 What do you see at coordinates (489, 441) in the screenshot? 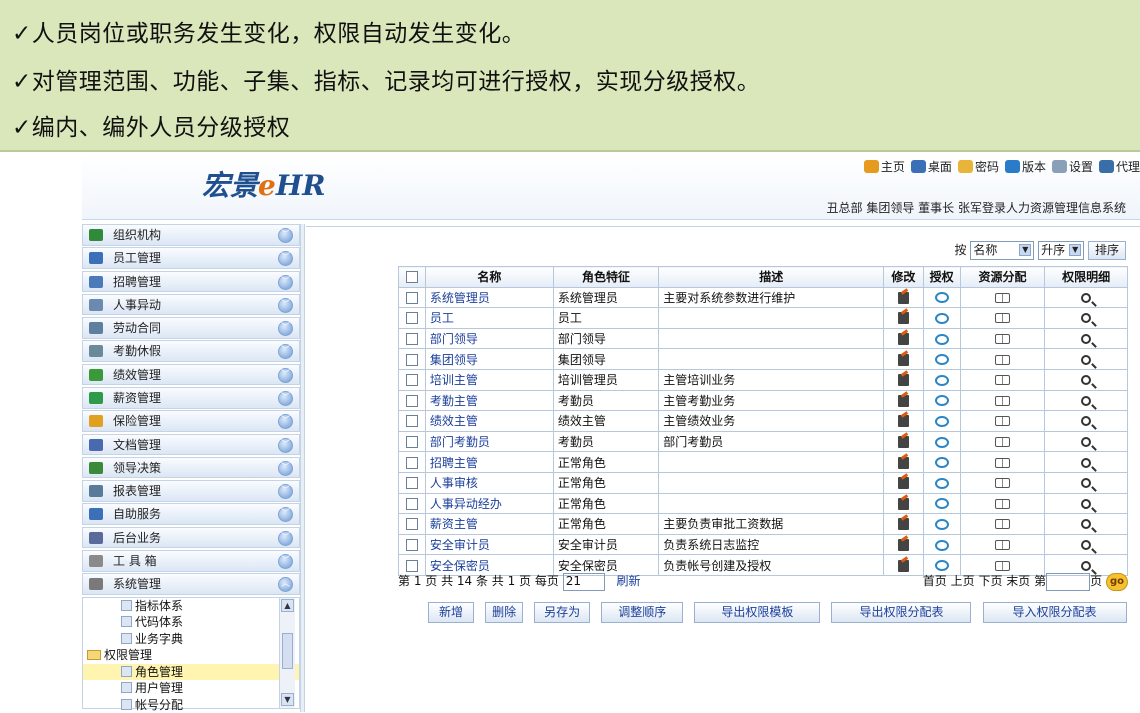
I see `role-name-link: 部门考勤员` at bounding box center [489, 441].